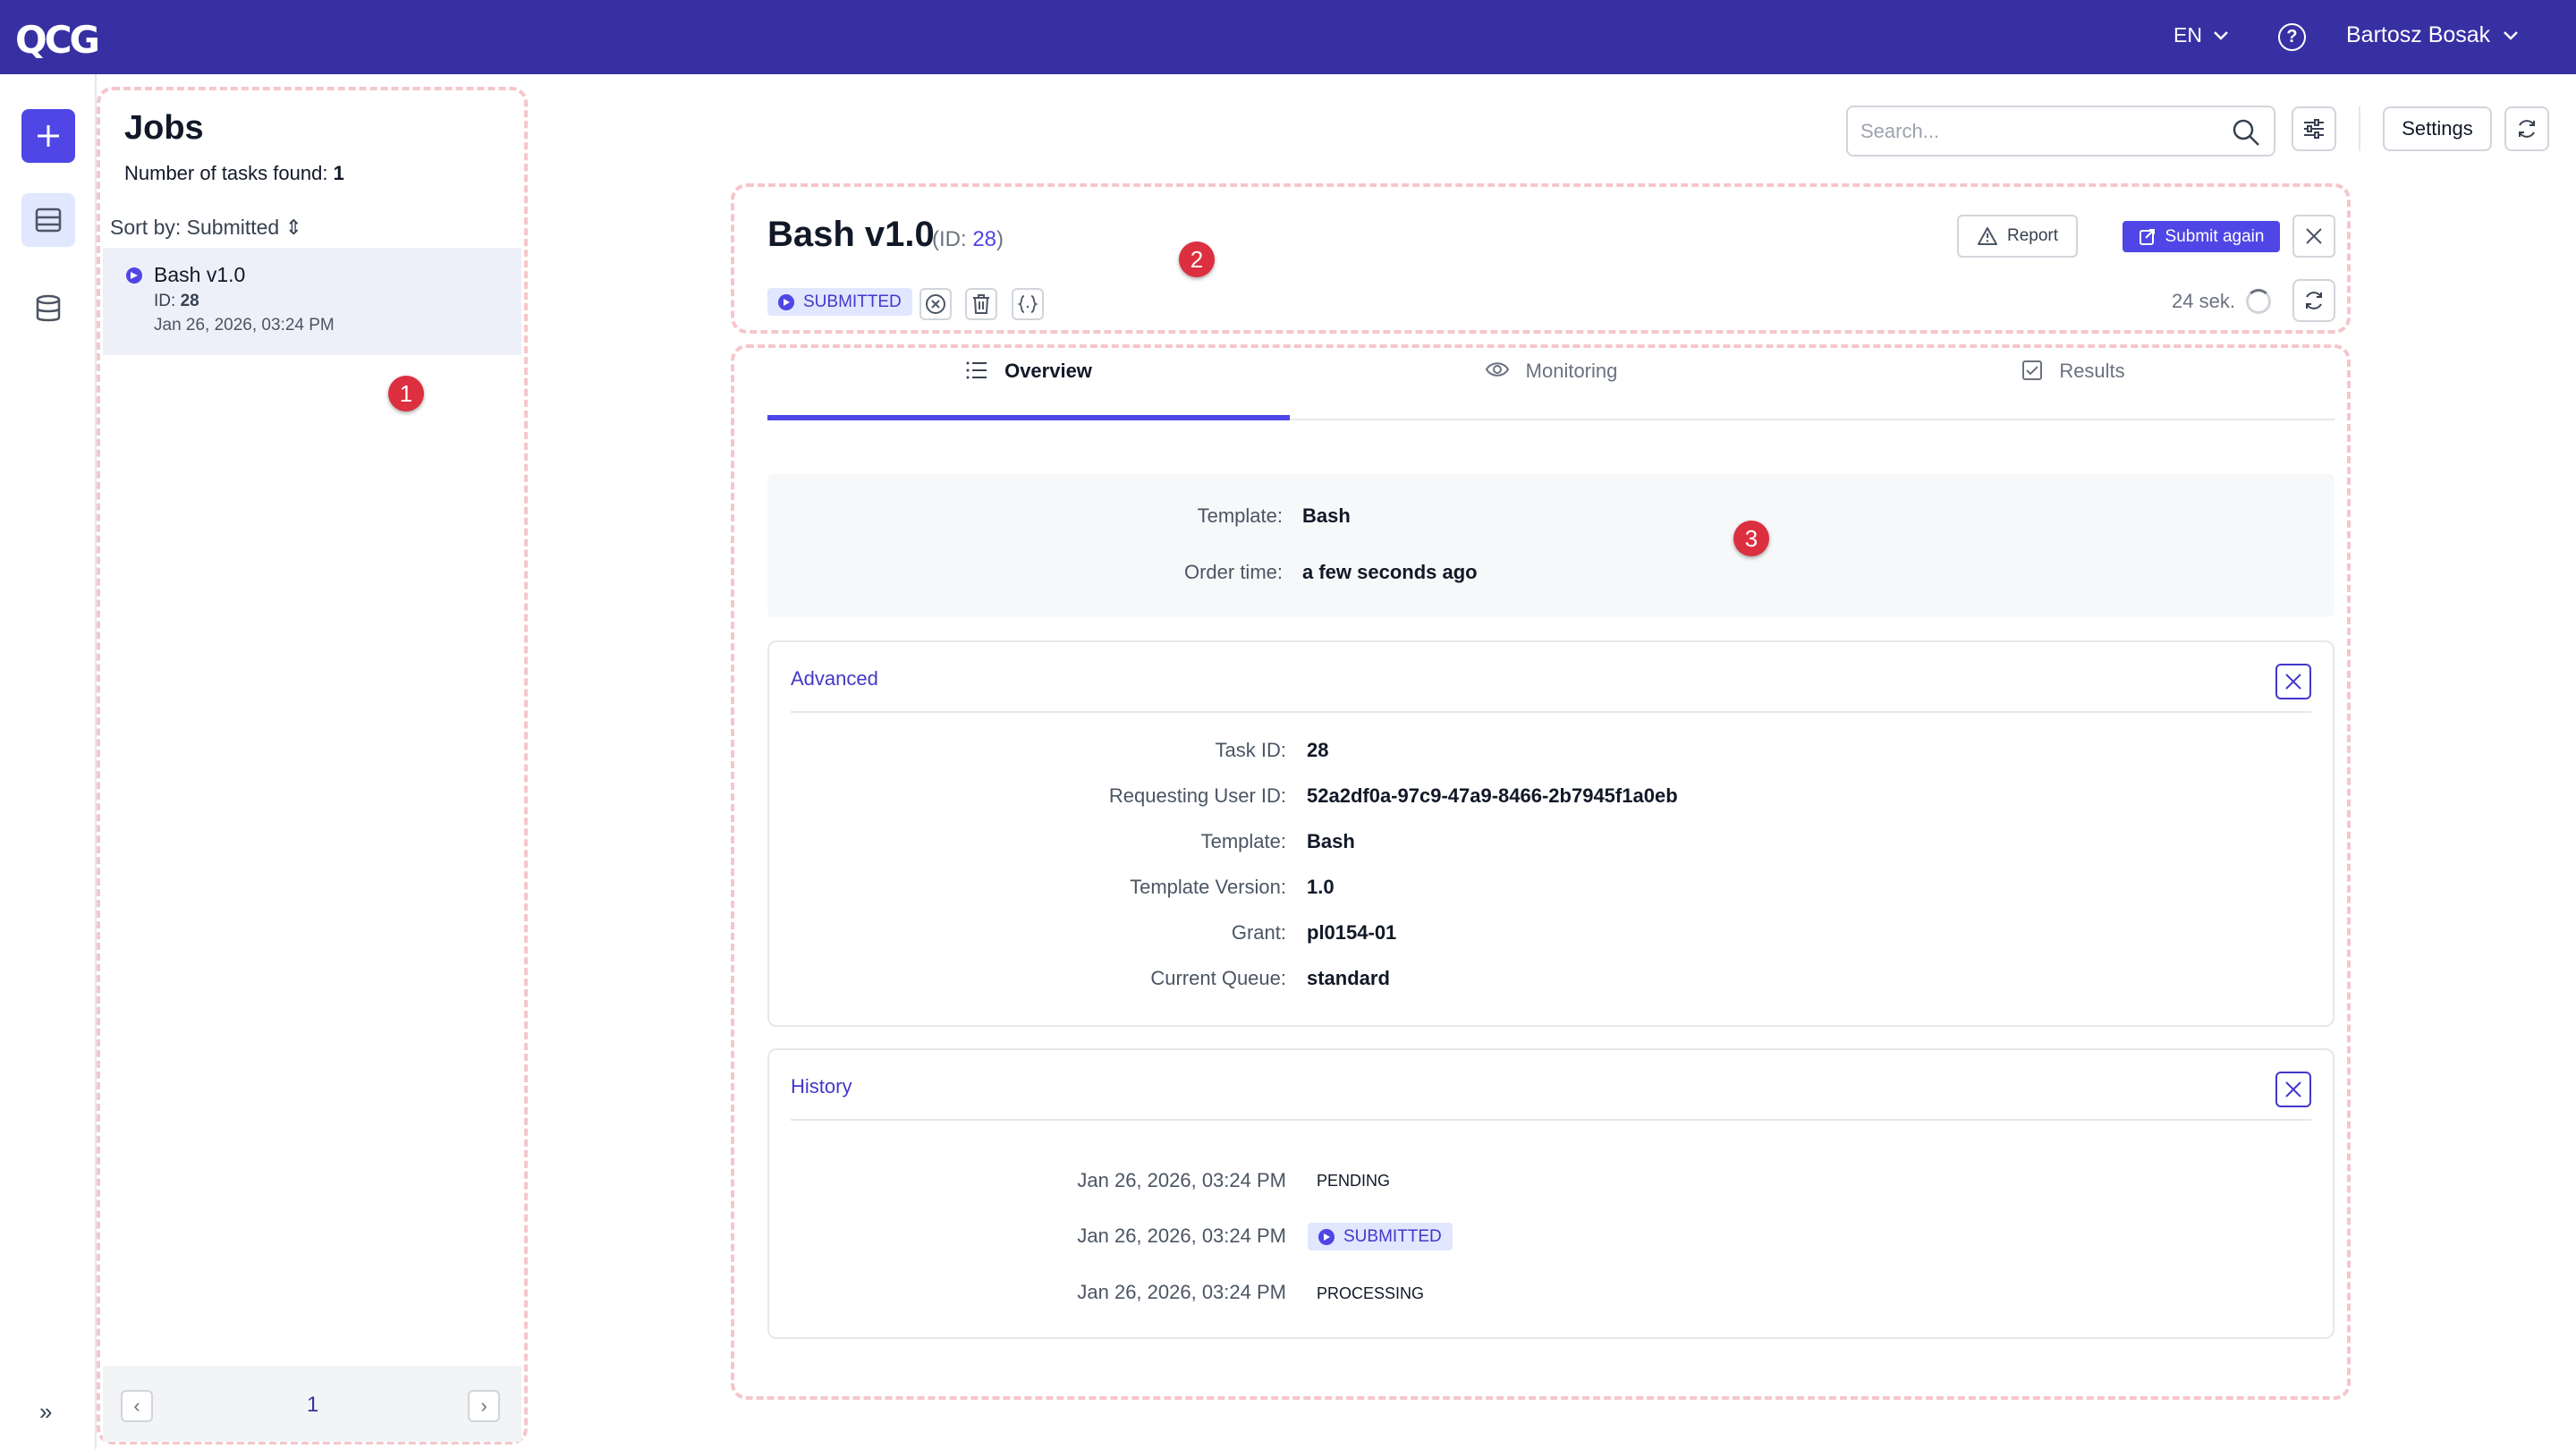 The height and width of the screenshot is (1449, 2576). I want to click on close-icon, so click(2293, 1089).